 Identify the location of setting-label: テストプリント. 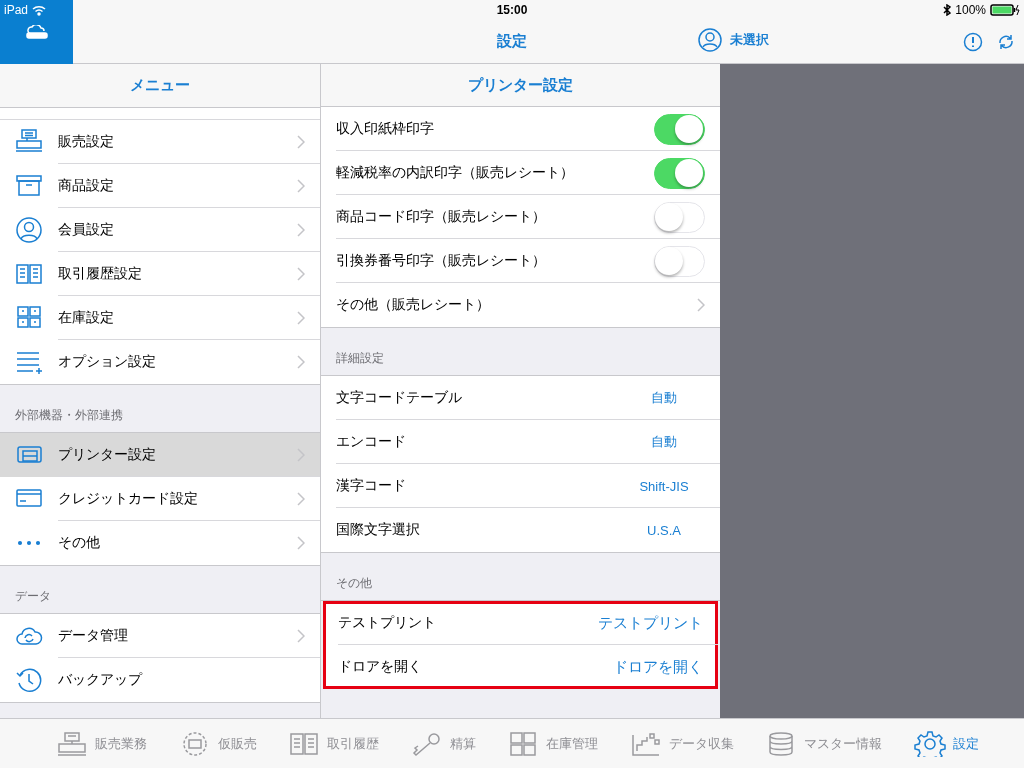
(387, 623).